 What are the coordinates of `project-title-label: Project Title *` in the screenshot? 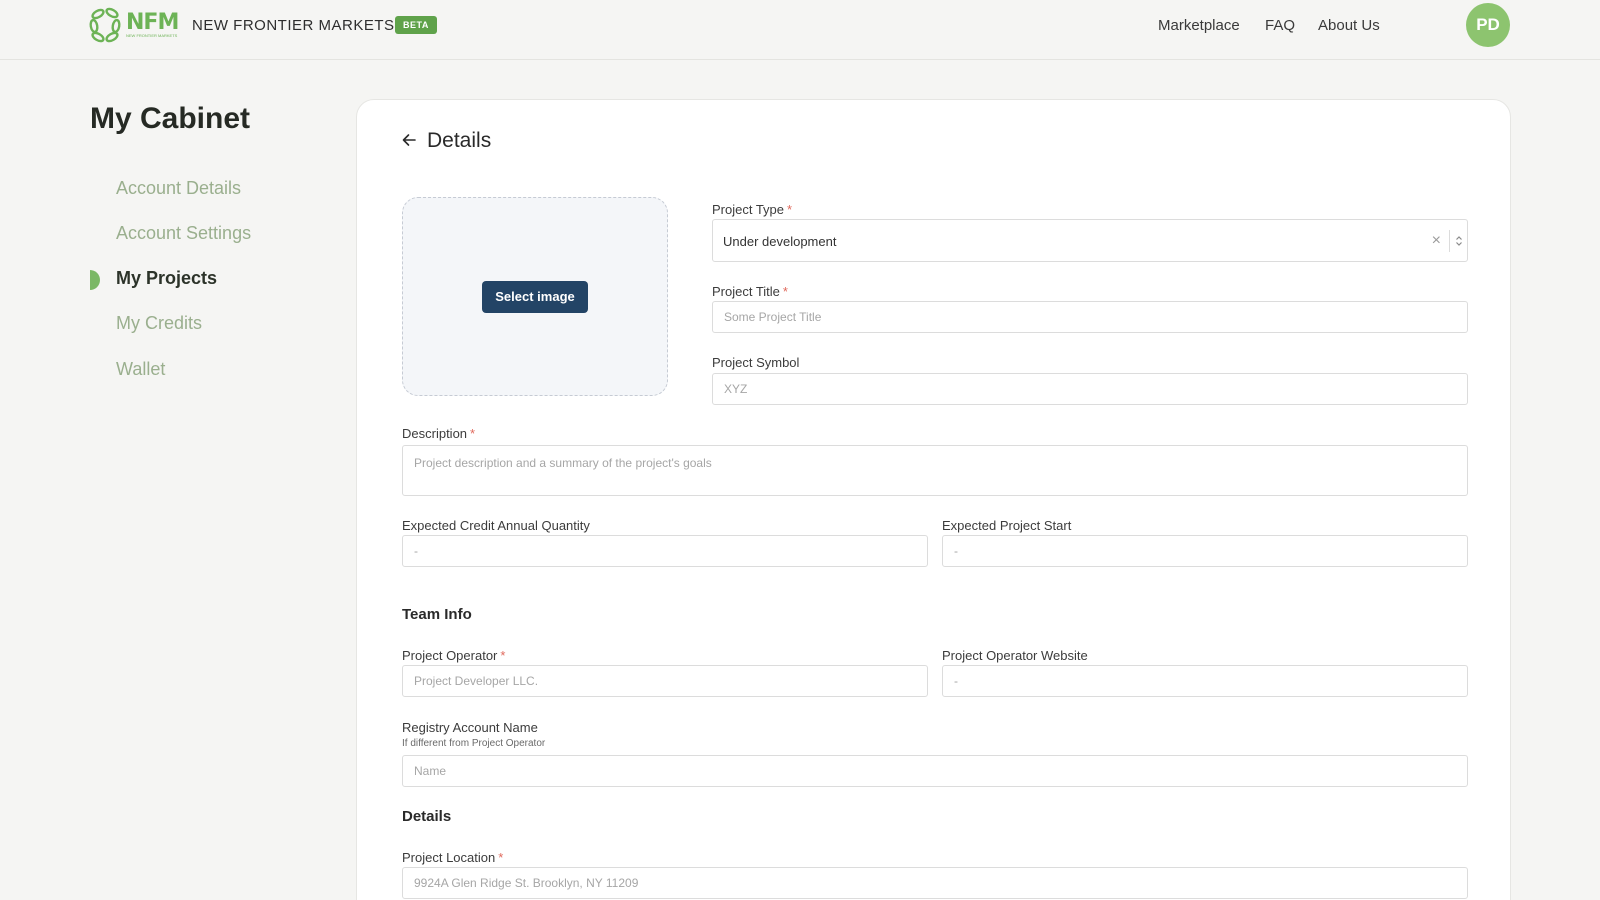 It's located at (750, 291).